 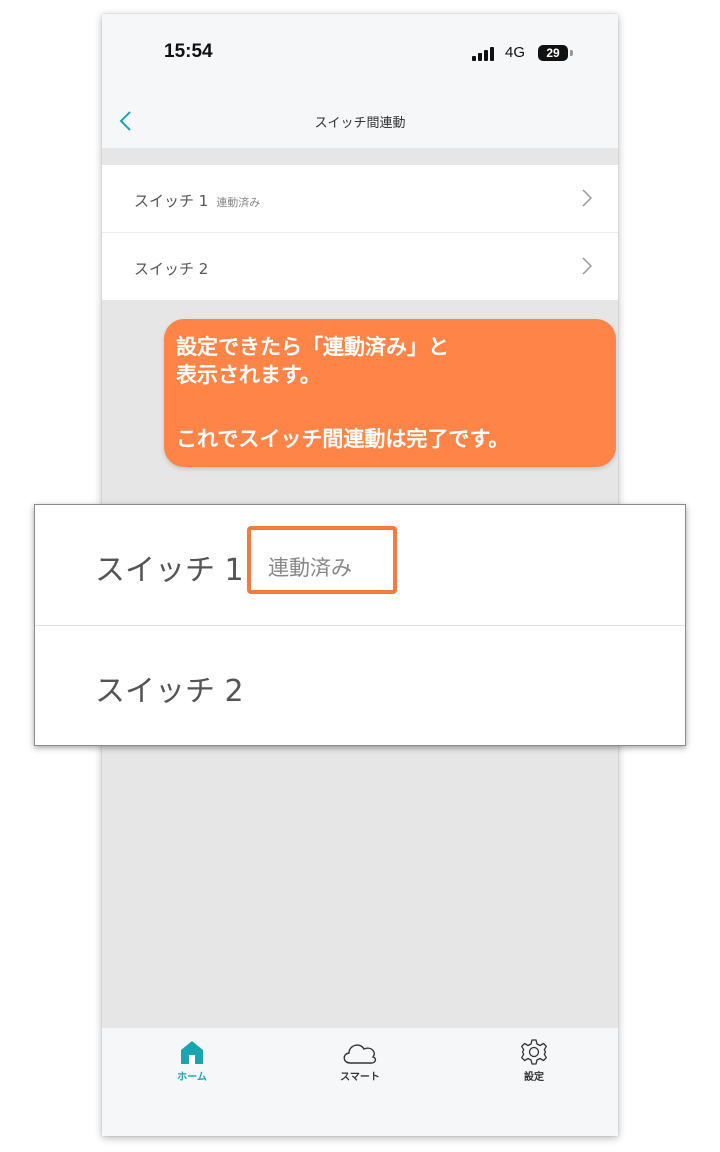 What do you see at coordinates (238, 202) in the screenshot?
I see `linked-badge: 連動済み` at bounding box center [238, 202].